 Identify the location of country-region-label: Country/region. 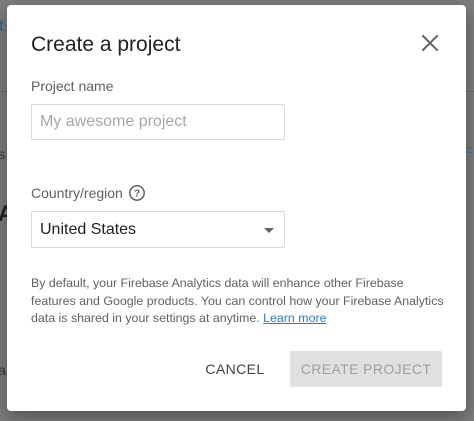
(77, 193).